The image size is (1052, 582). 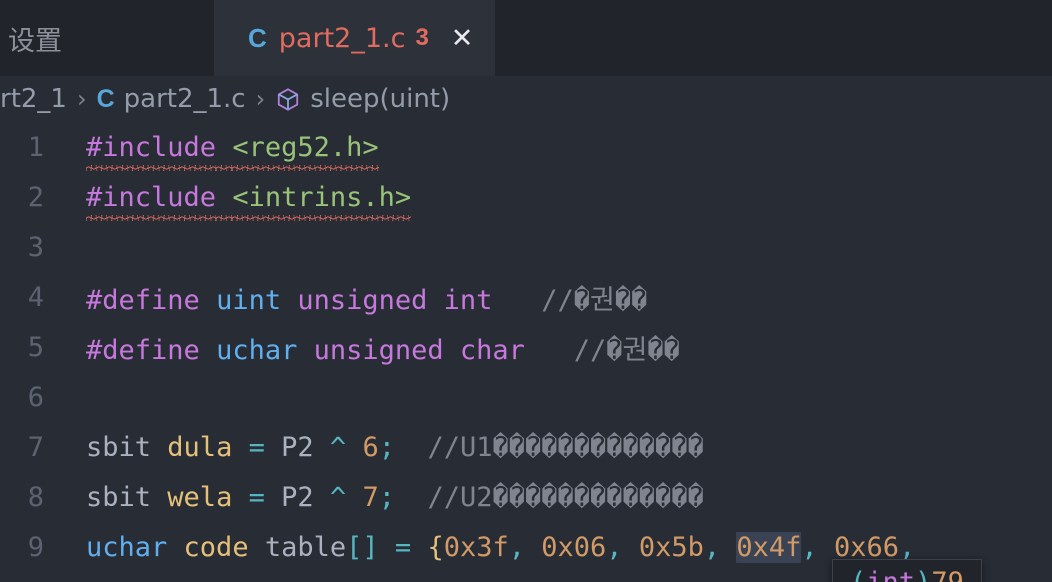 I want to click on code-text: sbit dula = P2 ^ 6; //U1�������������, so click(x=380, y=447).